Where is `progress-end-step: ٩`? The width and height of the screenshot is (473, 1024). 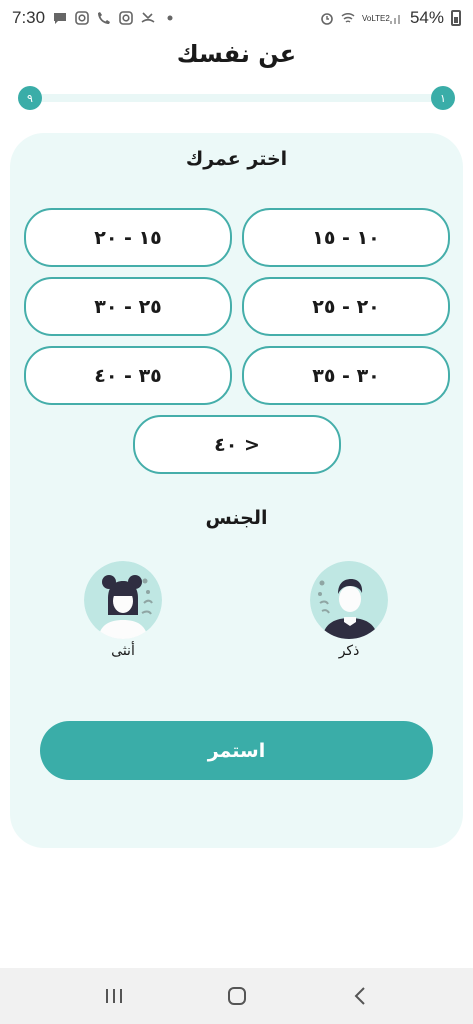 progress-end-step: ٩ is located at coordinates (30, 98).